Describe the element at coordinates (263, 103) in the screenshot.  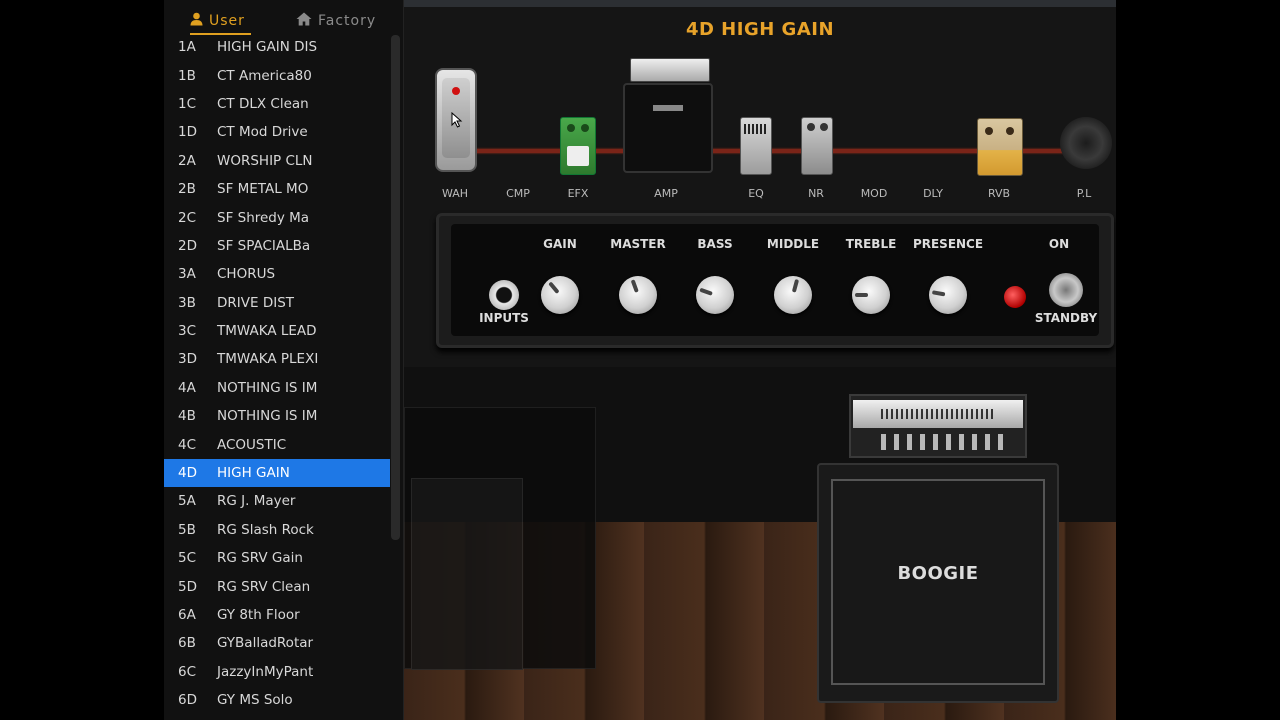
I see `preset-name: CT DLX Clean` at that location.